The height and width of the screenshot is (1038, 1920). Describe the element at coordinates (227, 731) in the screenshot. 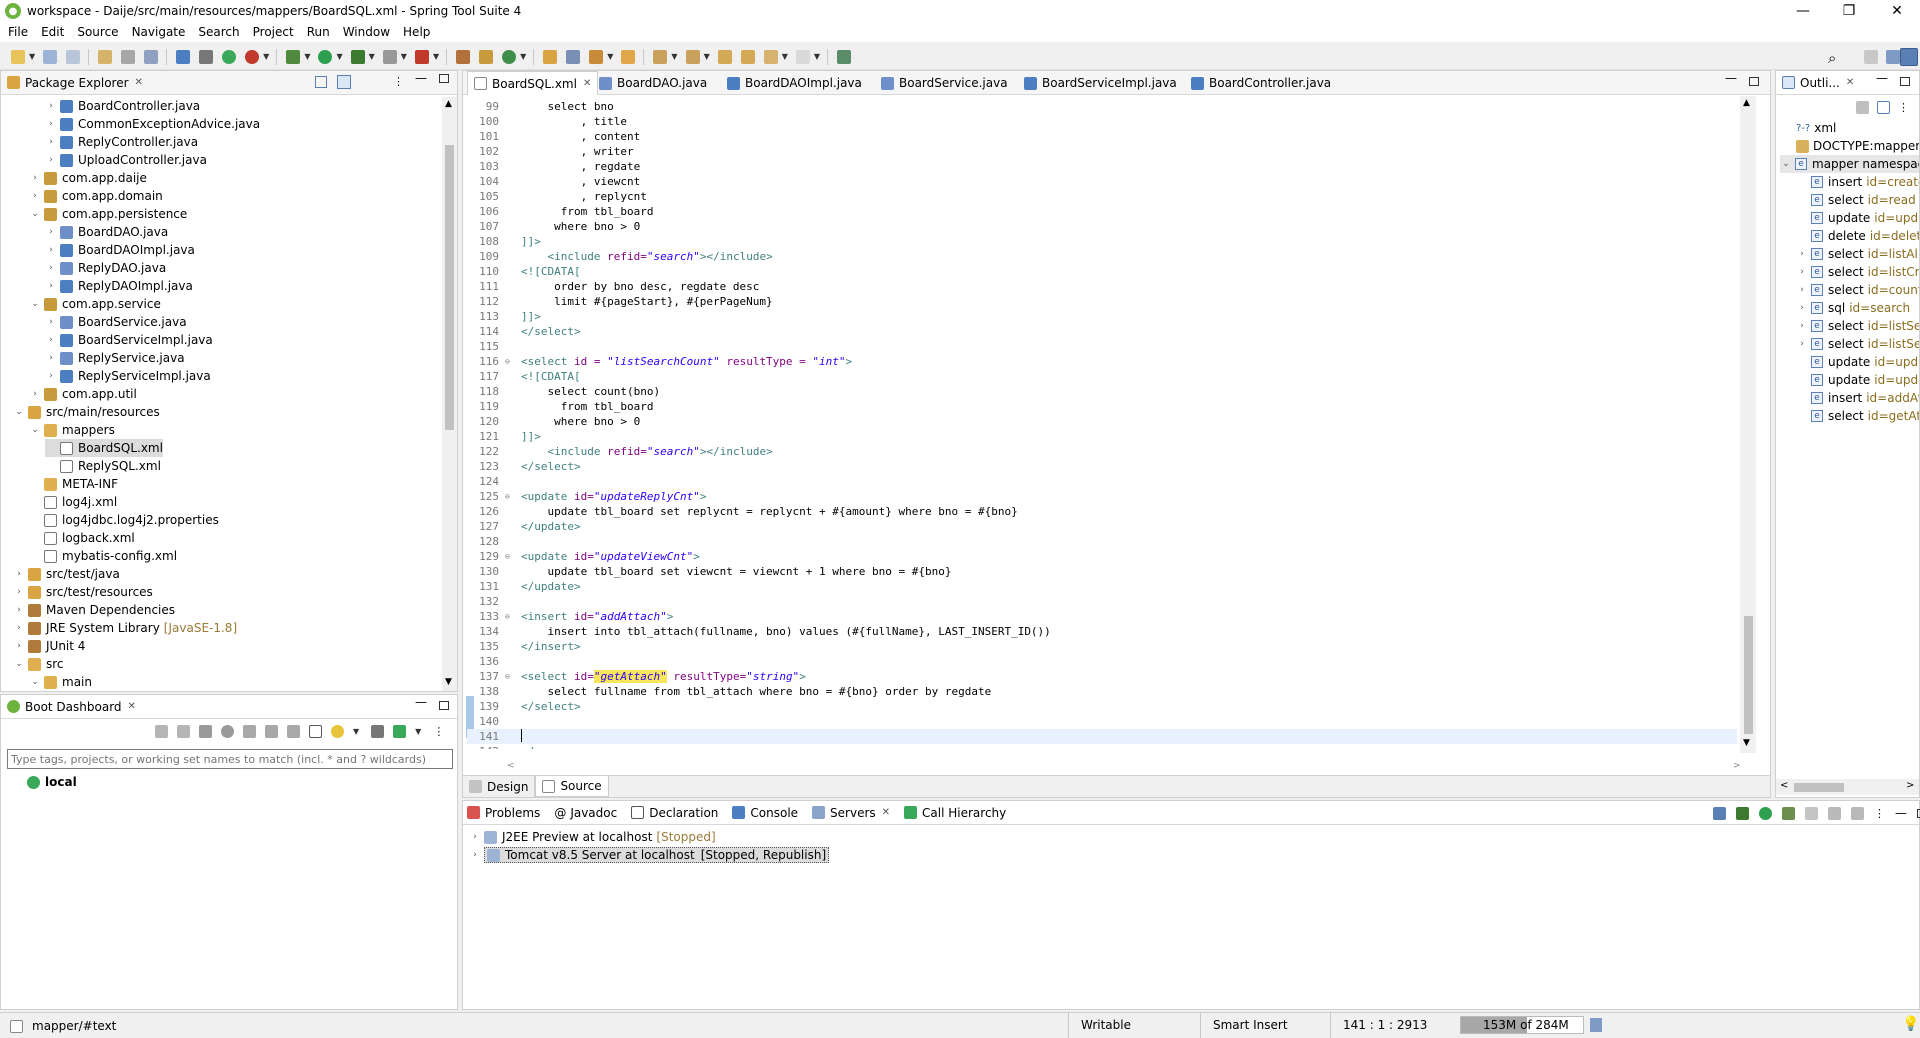

I see `open-browser-icon` at that location.